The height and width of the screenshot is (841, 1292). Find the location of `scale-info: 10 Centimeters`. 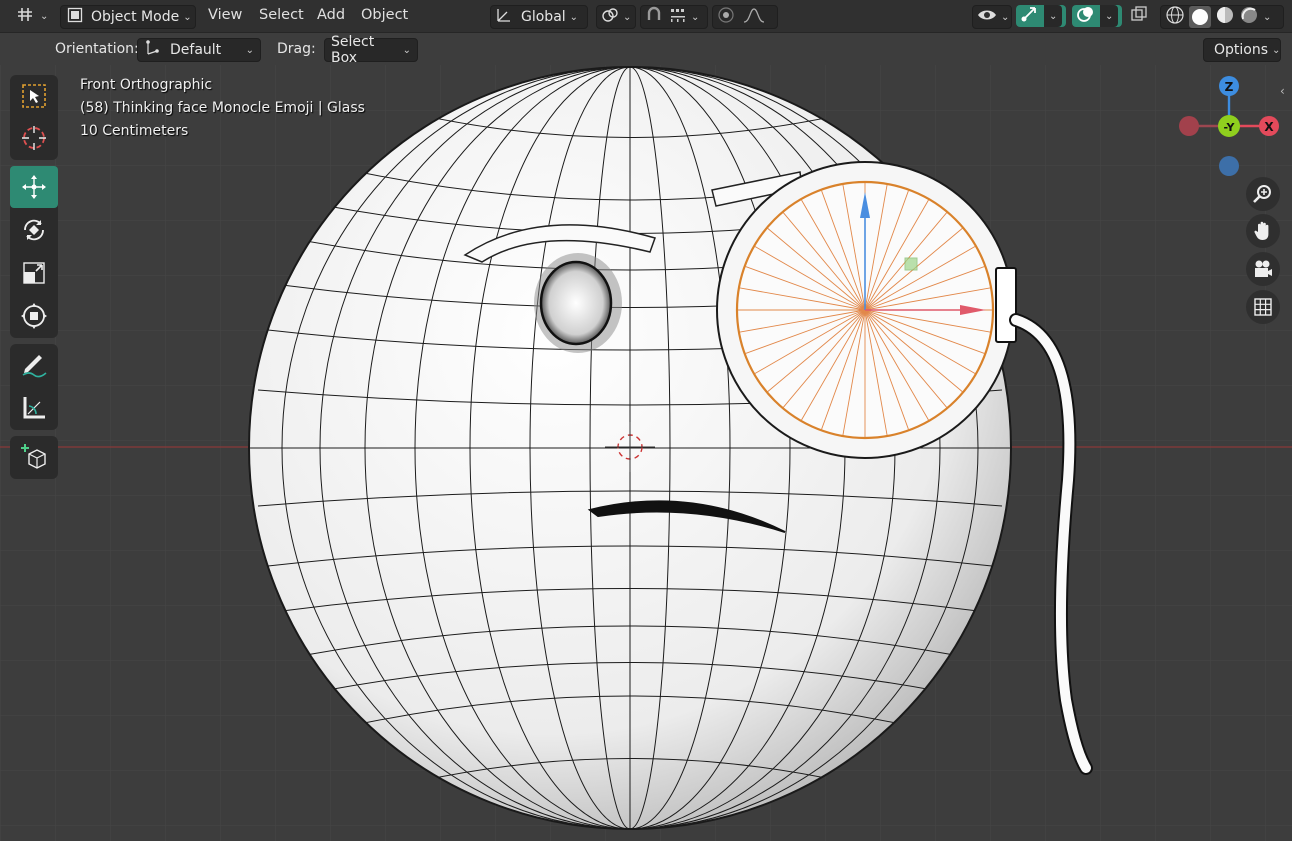

scale-info: 10 Centimeters is located at coordinates (134, 131).